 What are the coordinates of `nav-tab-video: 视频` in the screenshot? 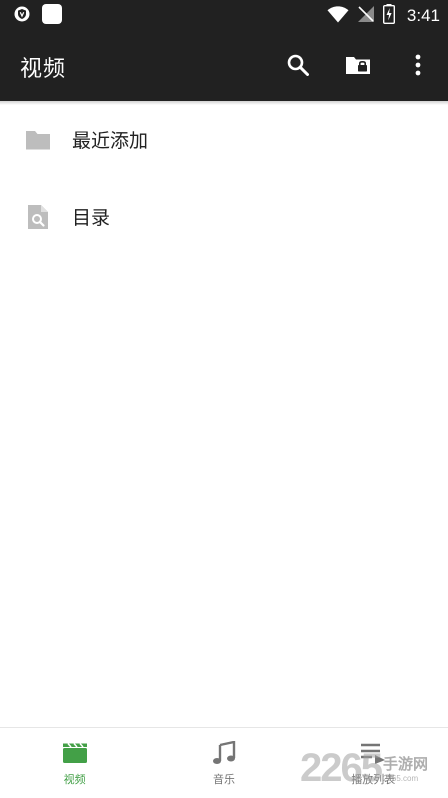 It's located at (74, 763).